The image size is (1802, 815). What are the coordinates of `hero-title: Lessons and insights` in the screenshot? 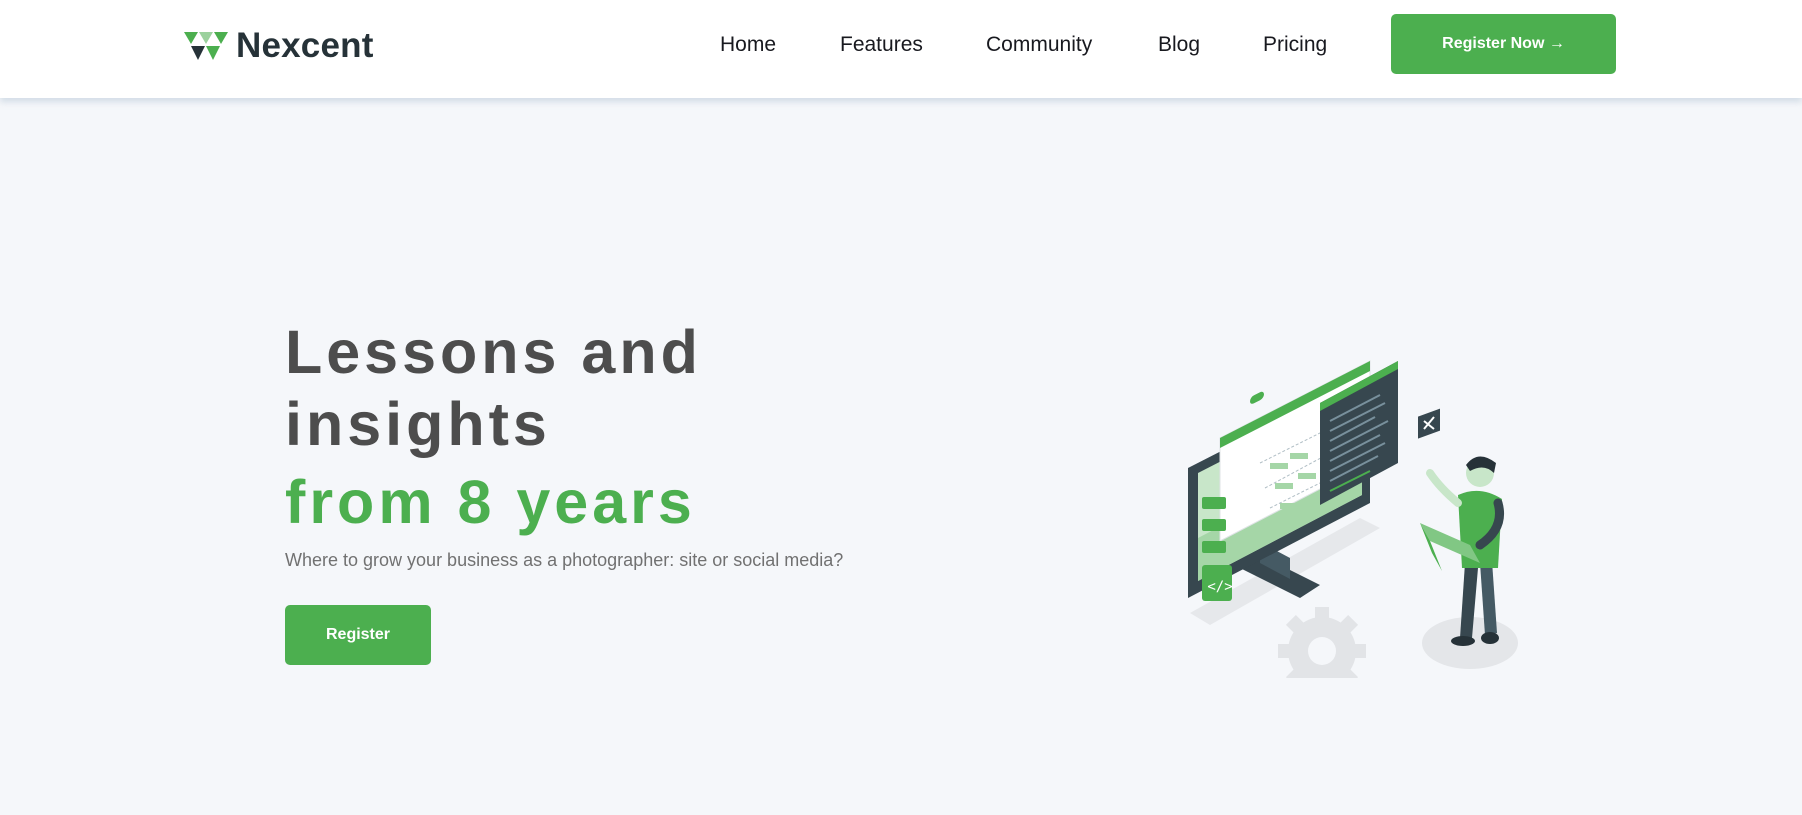 It's located at (493, 388).